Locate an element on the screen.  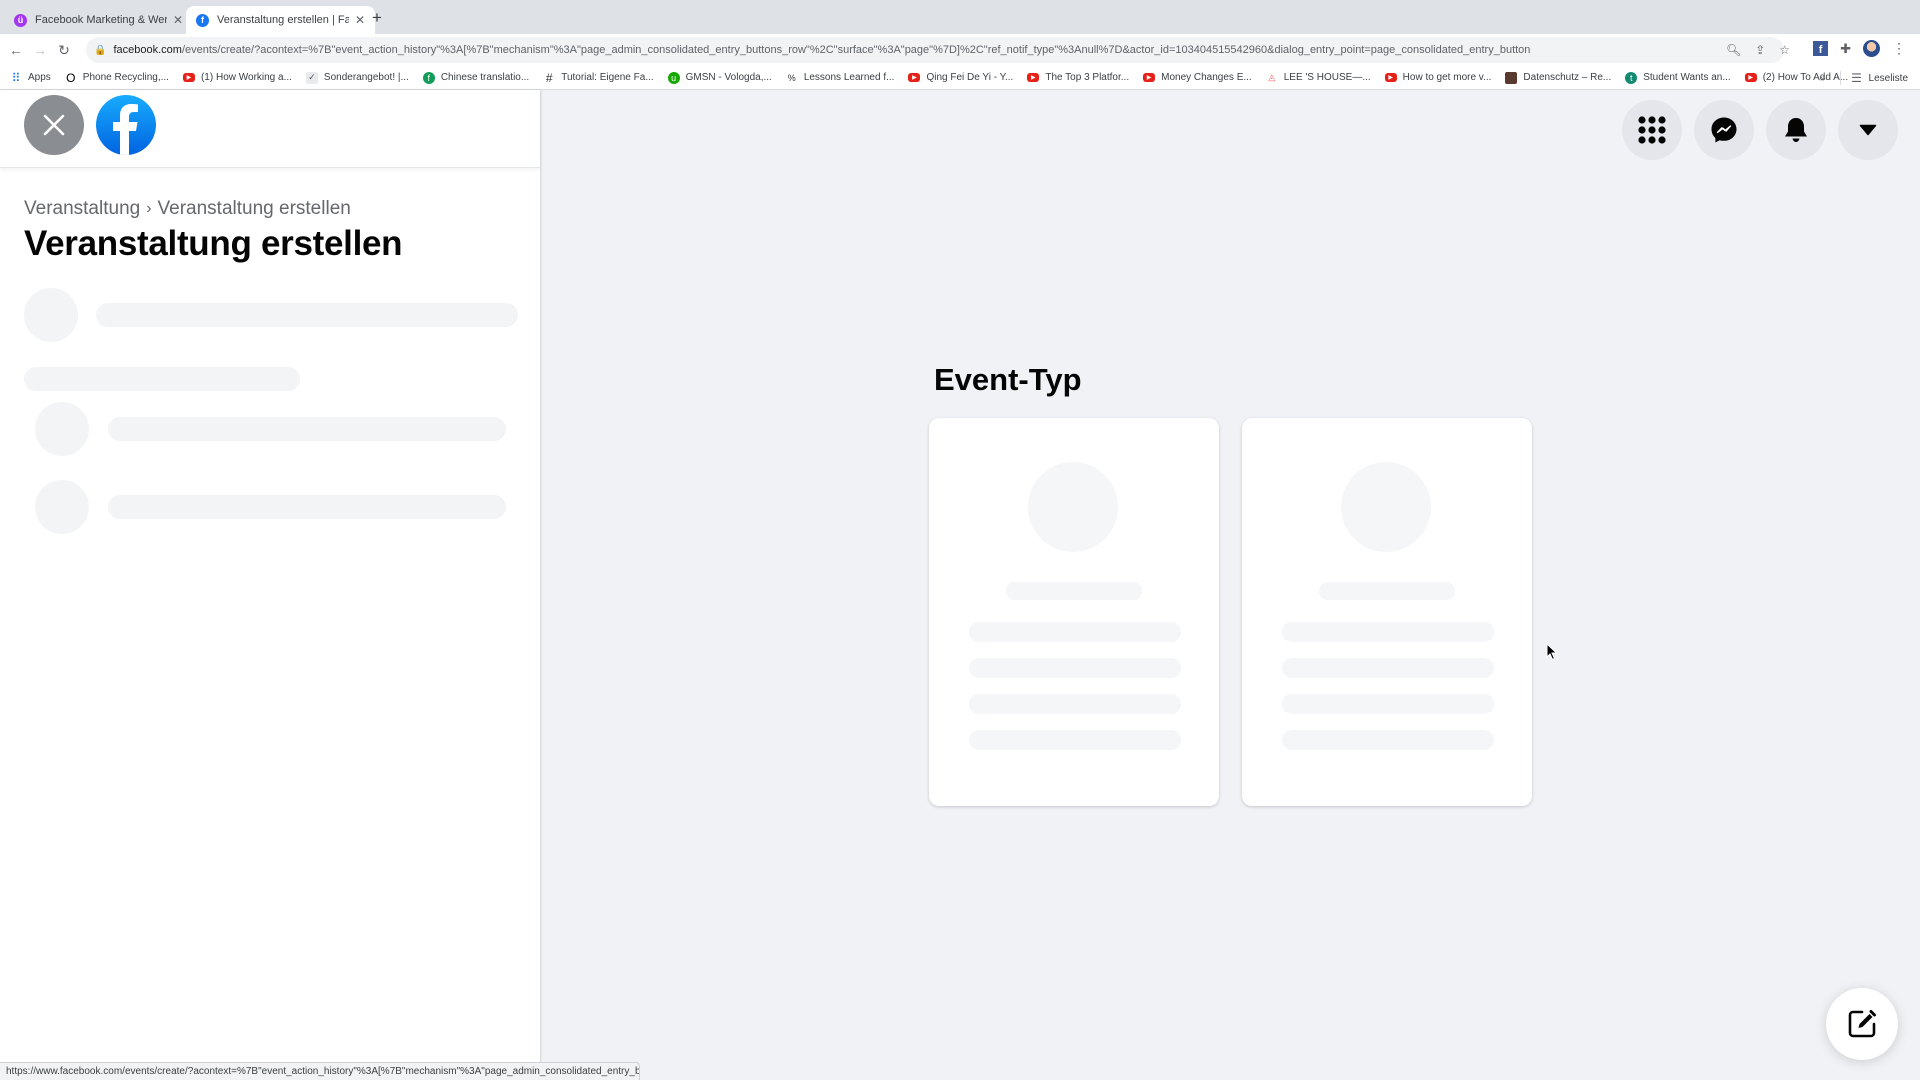
browser-tab-facebook: f Veranstaltung erstellen | Faceb ✕ is located at coordinates (281, 20).